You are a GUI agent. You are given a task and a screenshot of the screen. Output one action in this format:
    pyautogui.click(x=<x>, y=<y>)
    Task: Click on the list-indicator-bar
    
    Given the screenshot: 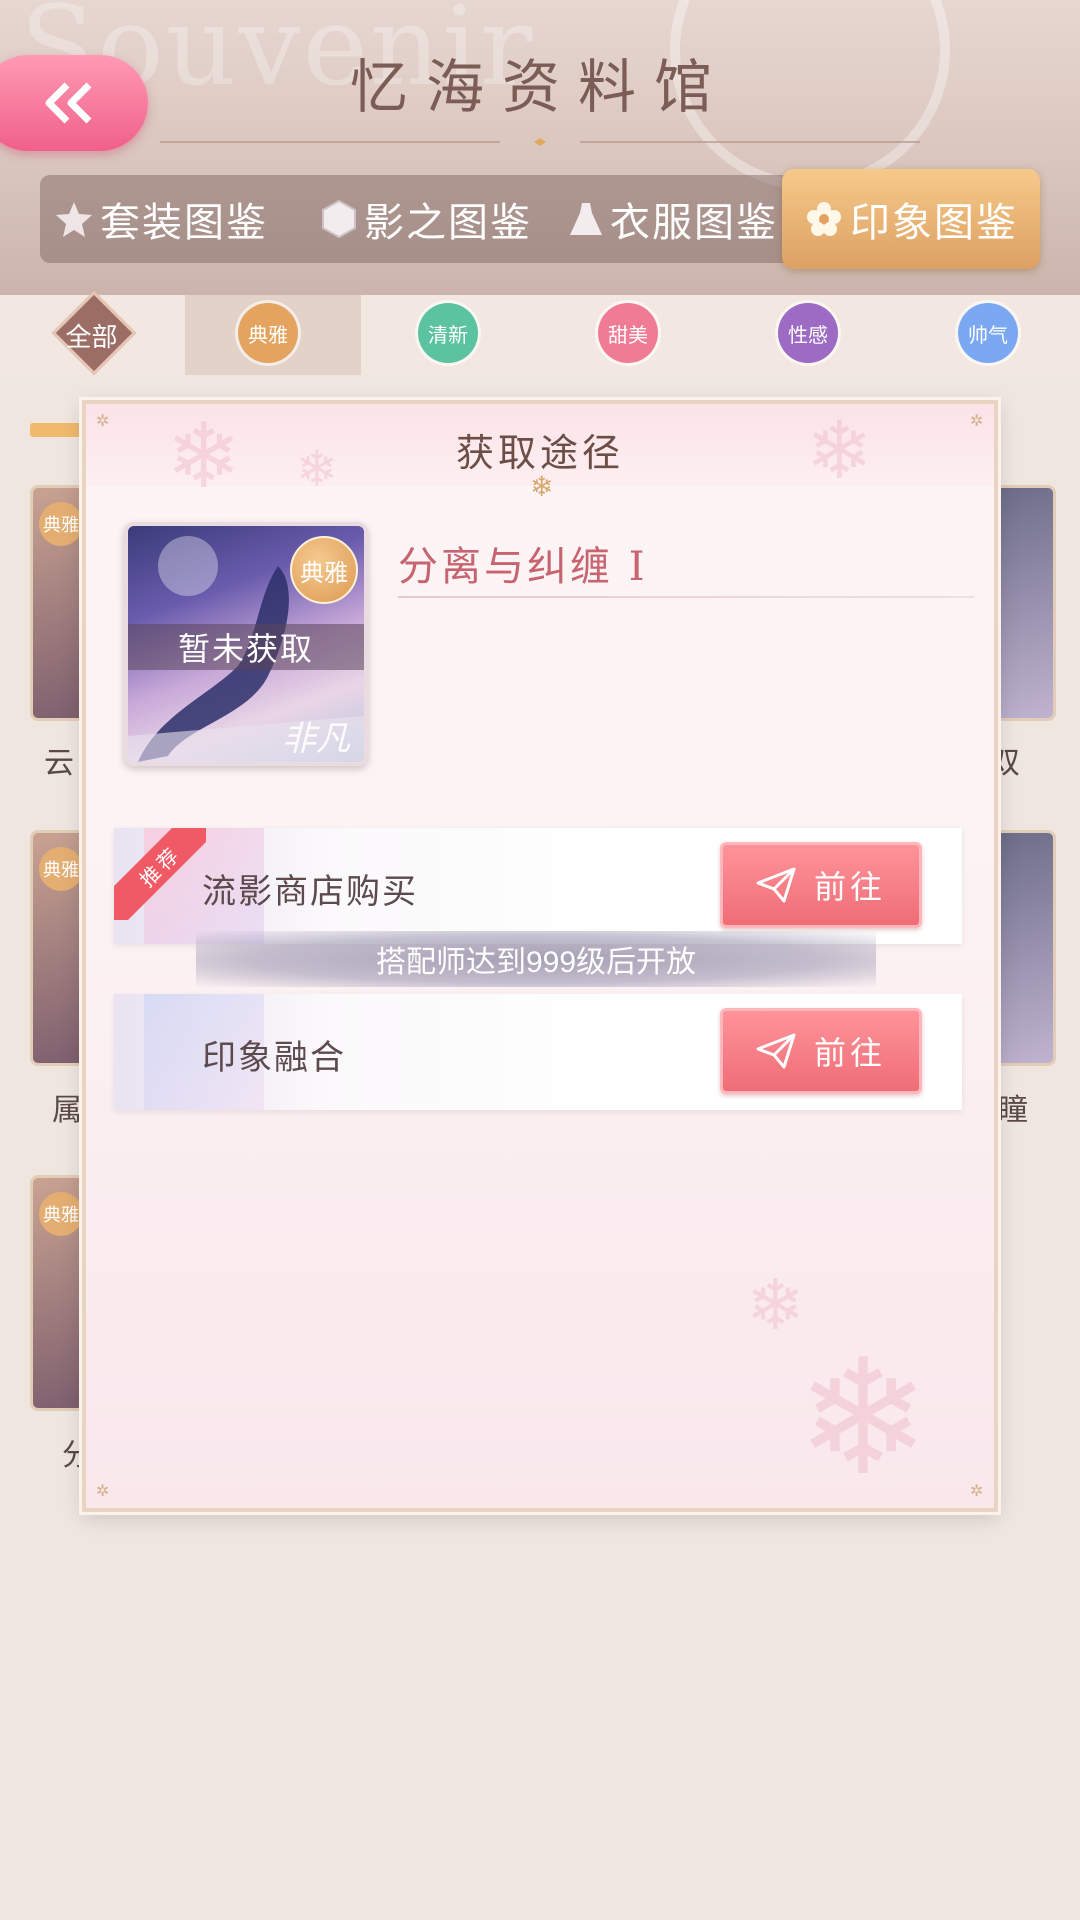 What is the action you would take?
    pyautogui.click(x=60, y=430)
    